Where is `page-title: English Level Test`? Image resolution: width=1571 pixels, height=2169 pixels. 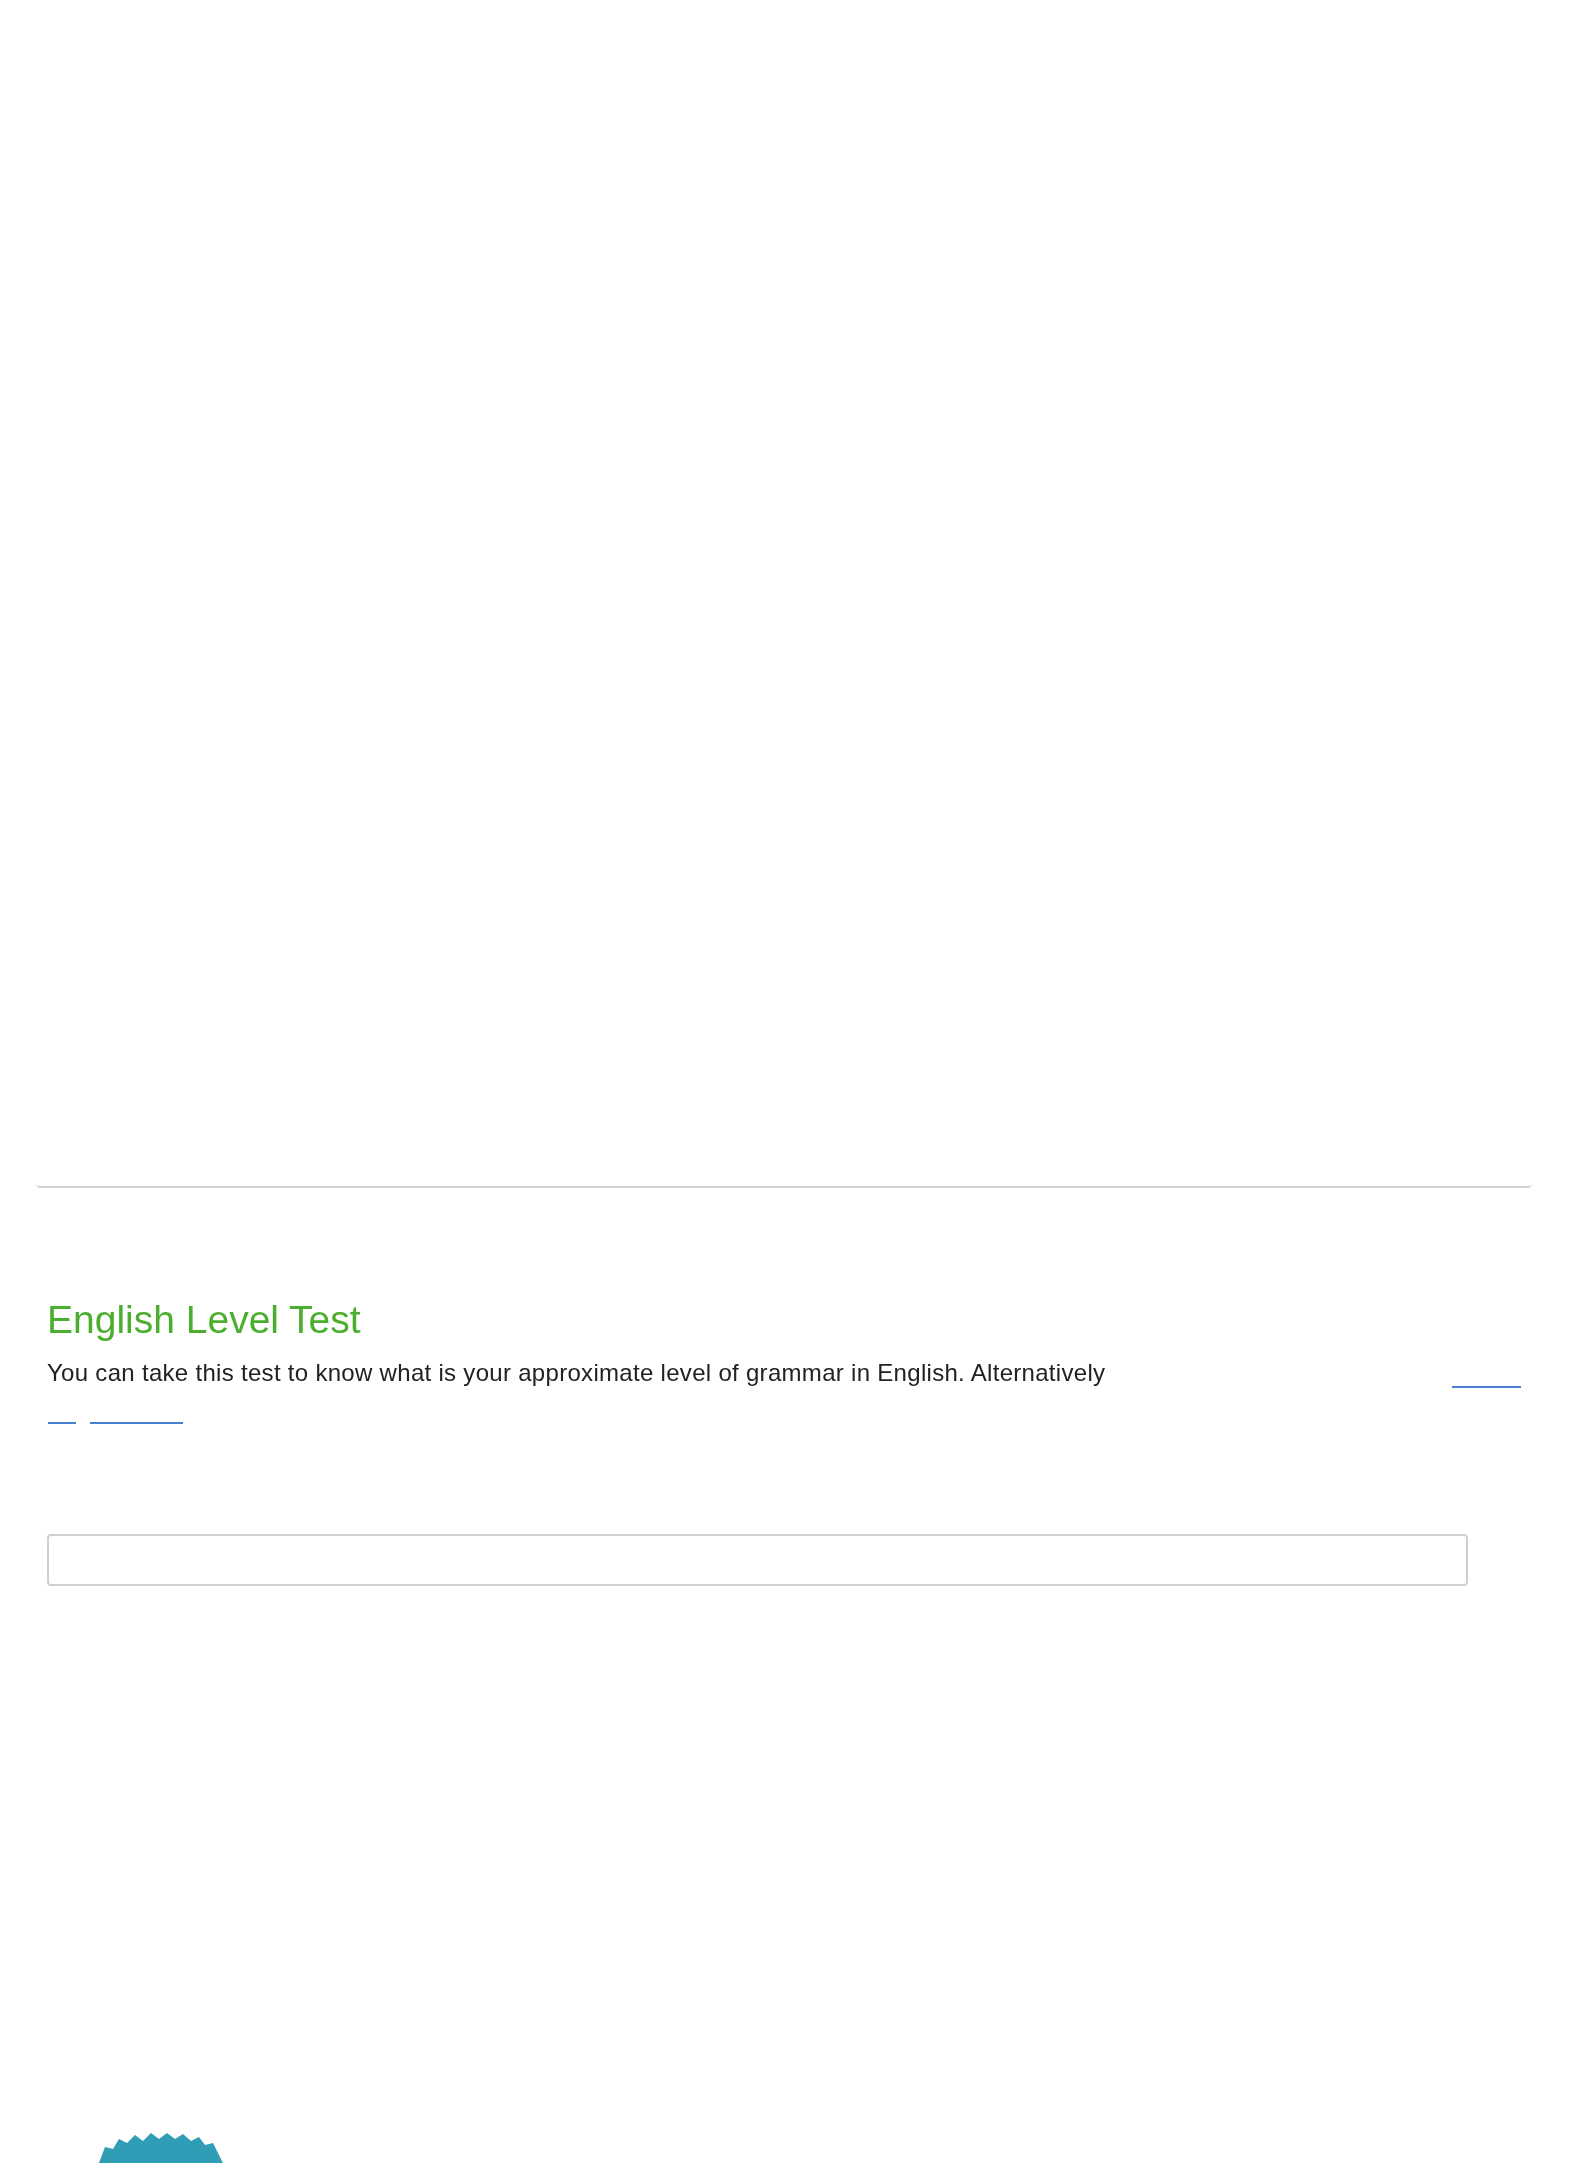 page-title: English Level Test is located at coordinates (204, 1320).